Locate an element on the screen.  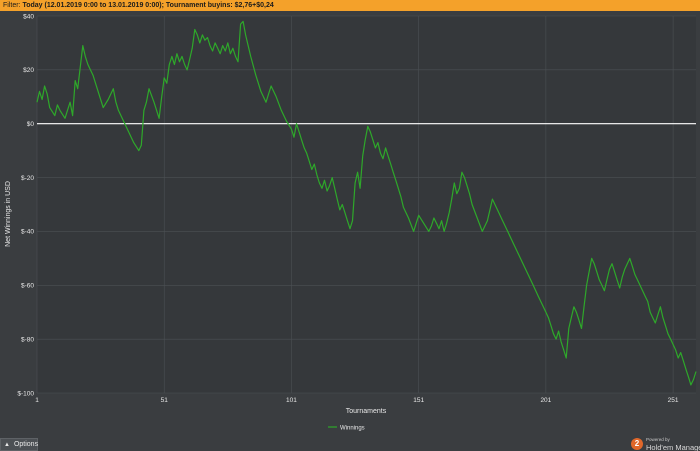
y-tick-label: $40 is located at coordinates (28, 16).